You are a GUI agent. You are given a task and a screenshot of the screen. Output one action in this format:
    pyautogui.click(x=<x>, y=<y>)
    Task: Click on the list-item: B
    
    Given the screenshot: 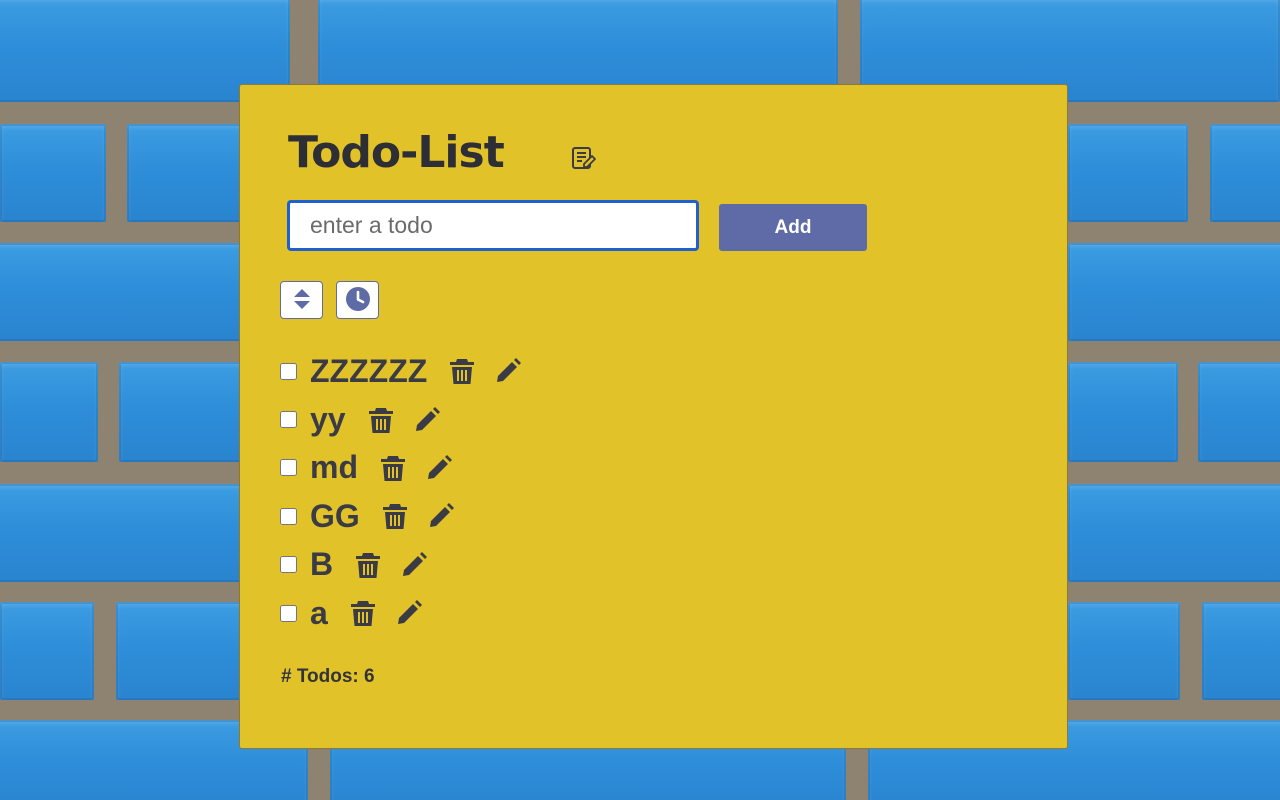 What is the action you would take?
    pyautogui.click(x=401, y=565)
    